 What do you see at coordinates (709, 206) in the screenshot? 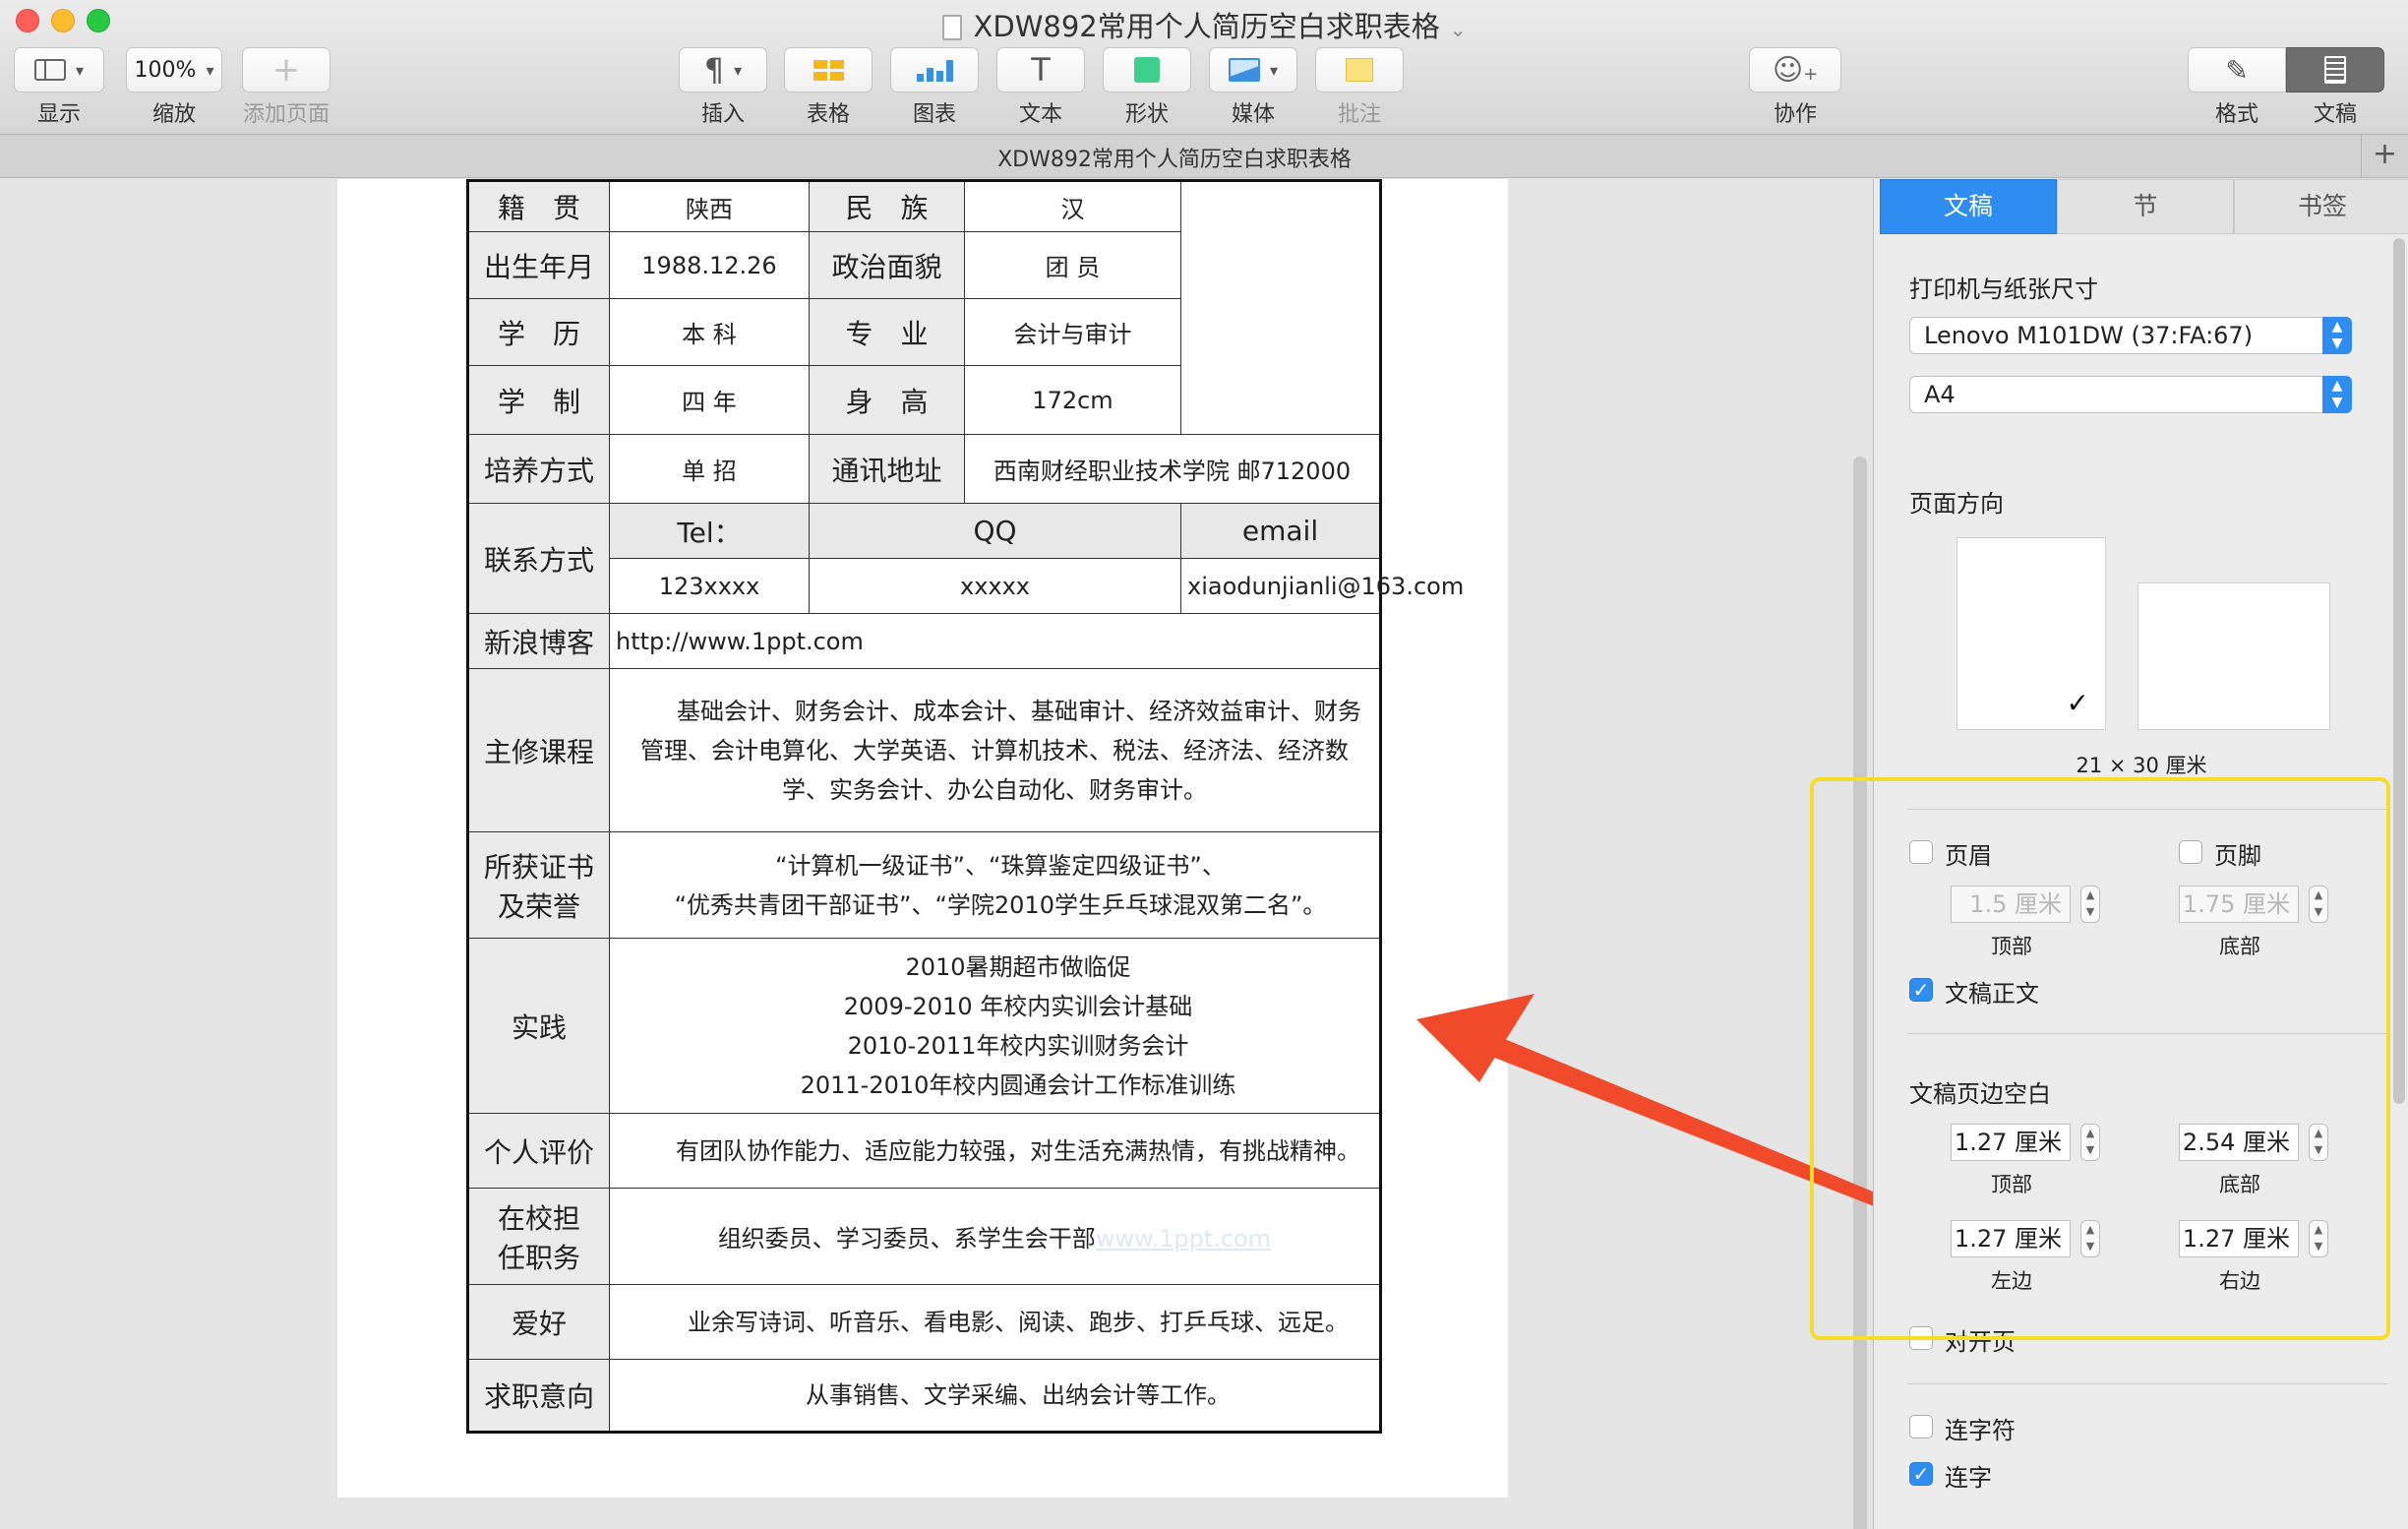
I see `table-cell: 陕西` at bounding box center [709, 206].